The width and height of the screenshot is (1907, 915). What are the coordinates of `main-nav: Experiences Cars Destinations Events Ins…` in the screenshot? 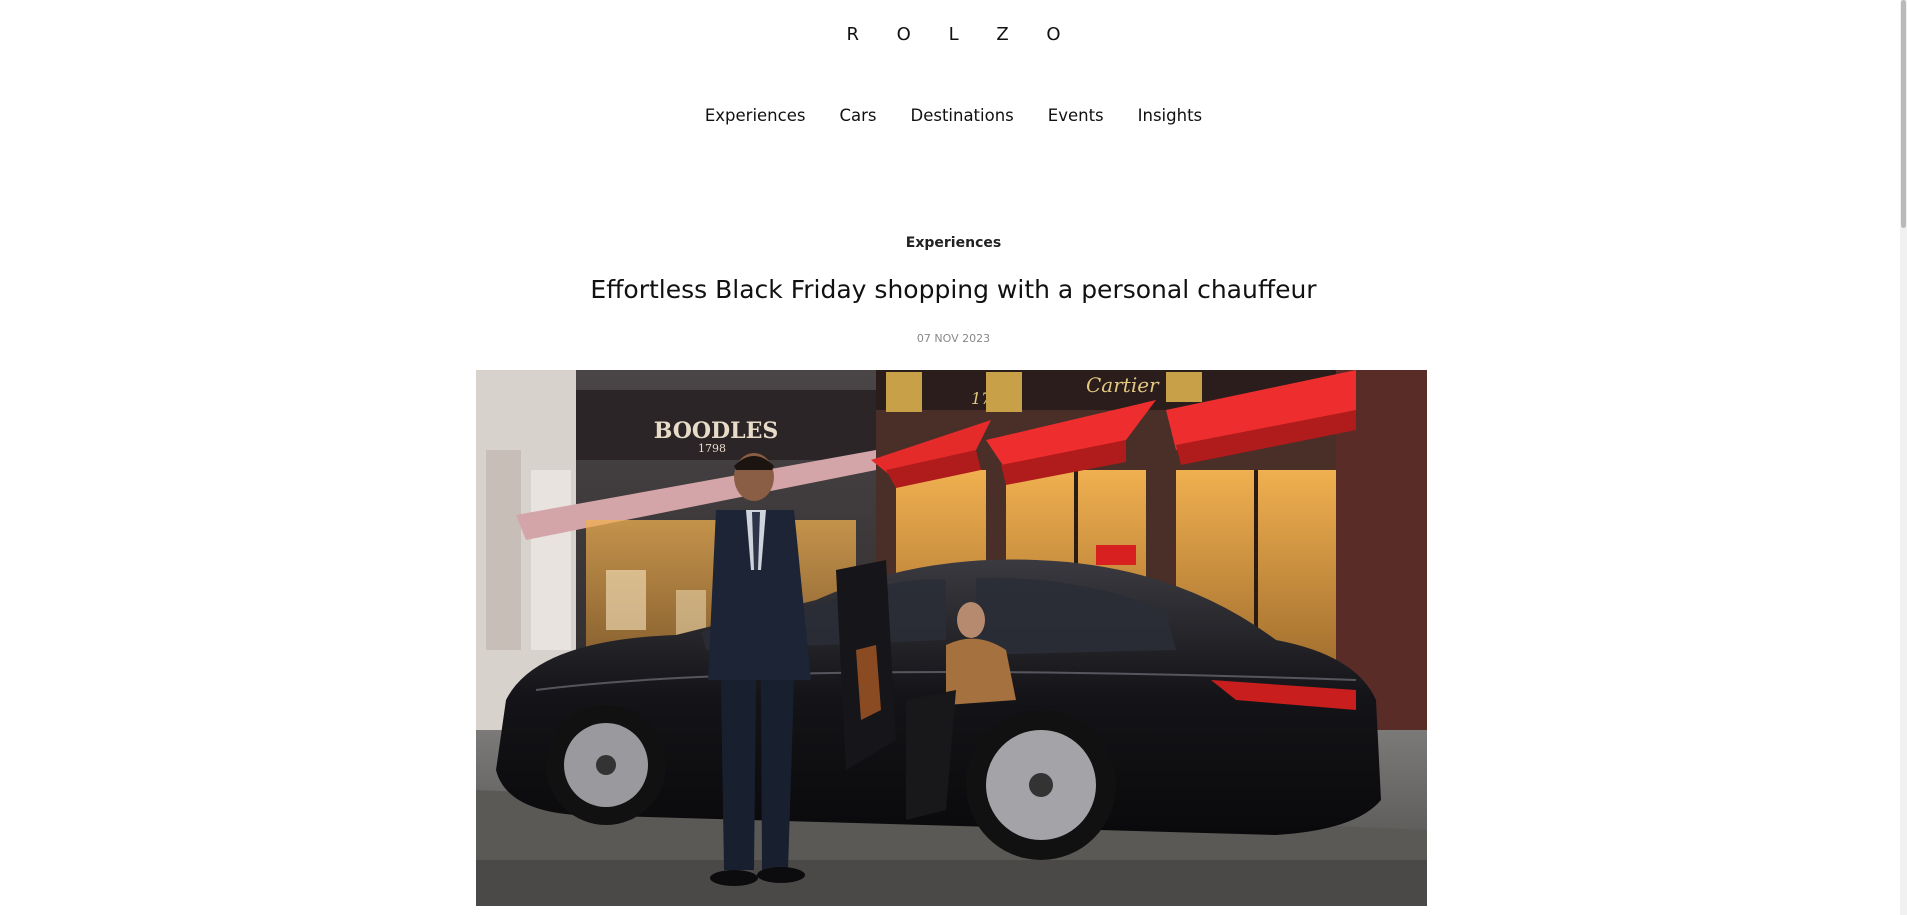 It's located at (953, 115).